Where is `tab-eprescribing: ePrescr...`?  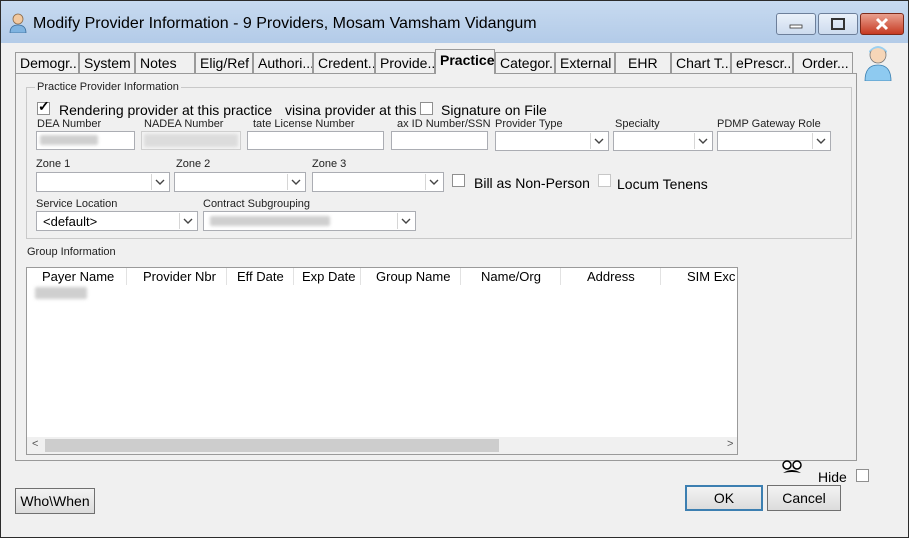 tab-eprescribing: ePrescr... is located at coordinates (762, 62).